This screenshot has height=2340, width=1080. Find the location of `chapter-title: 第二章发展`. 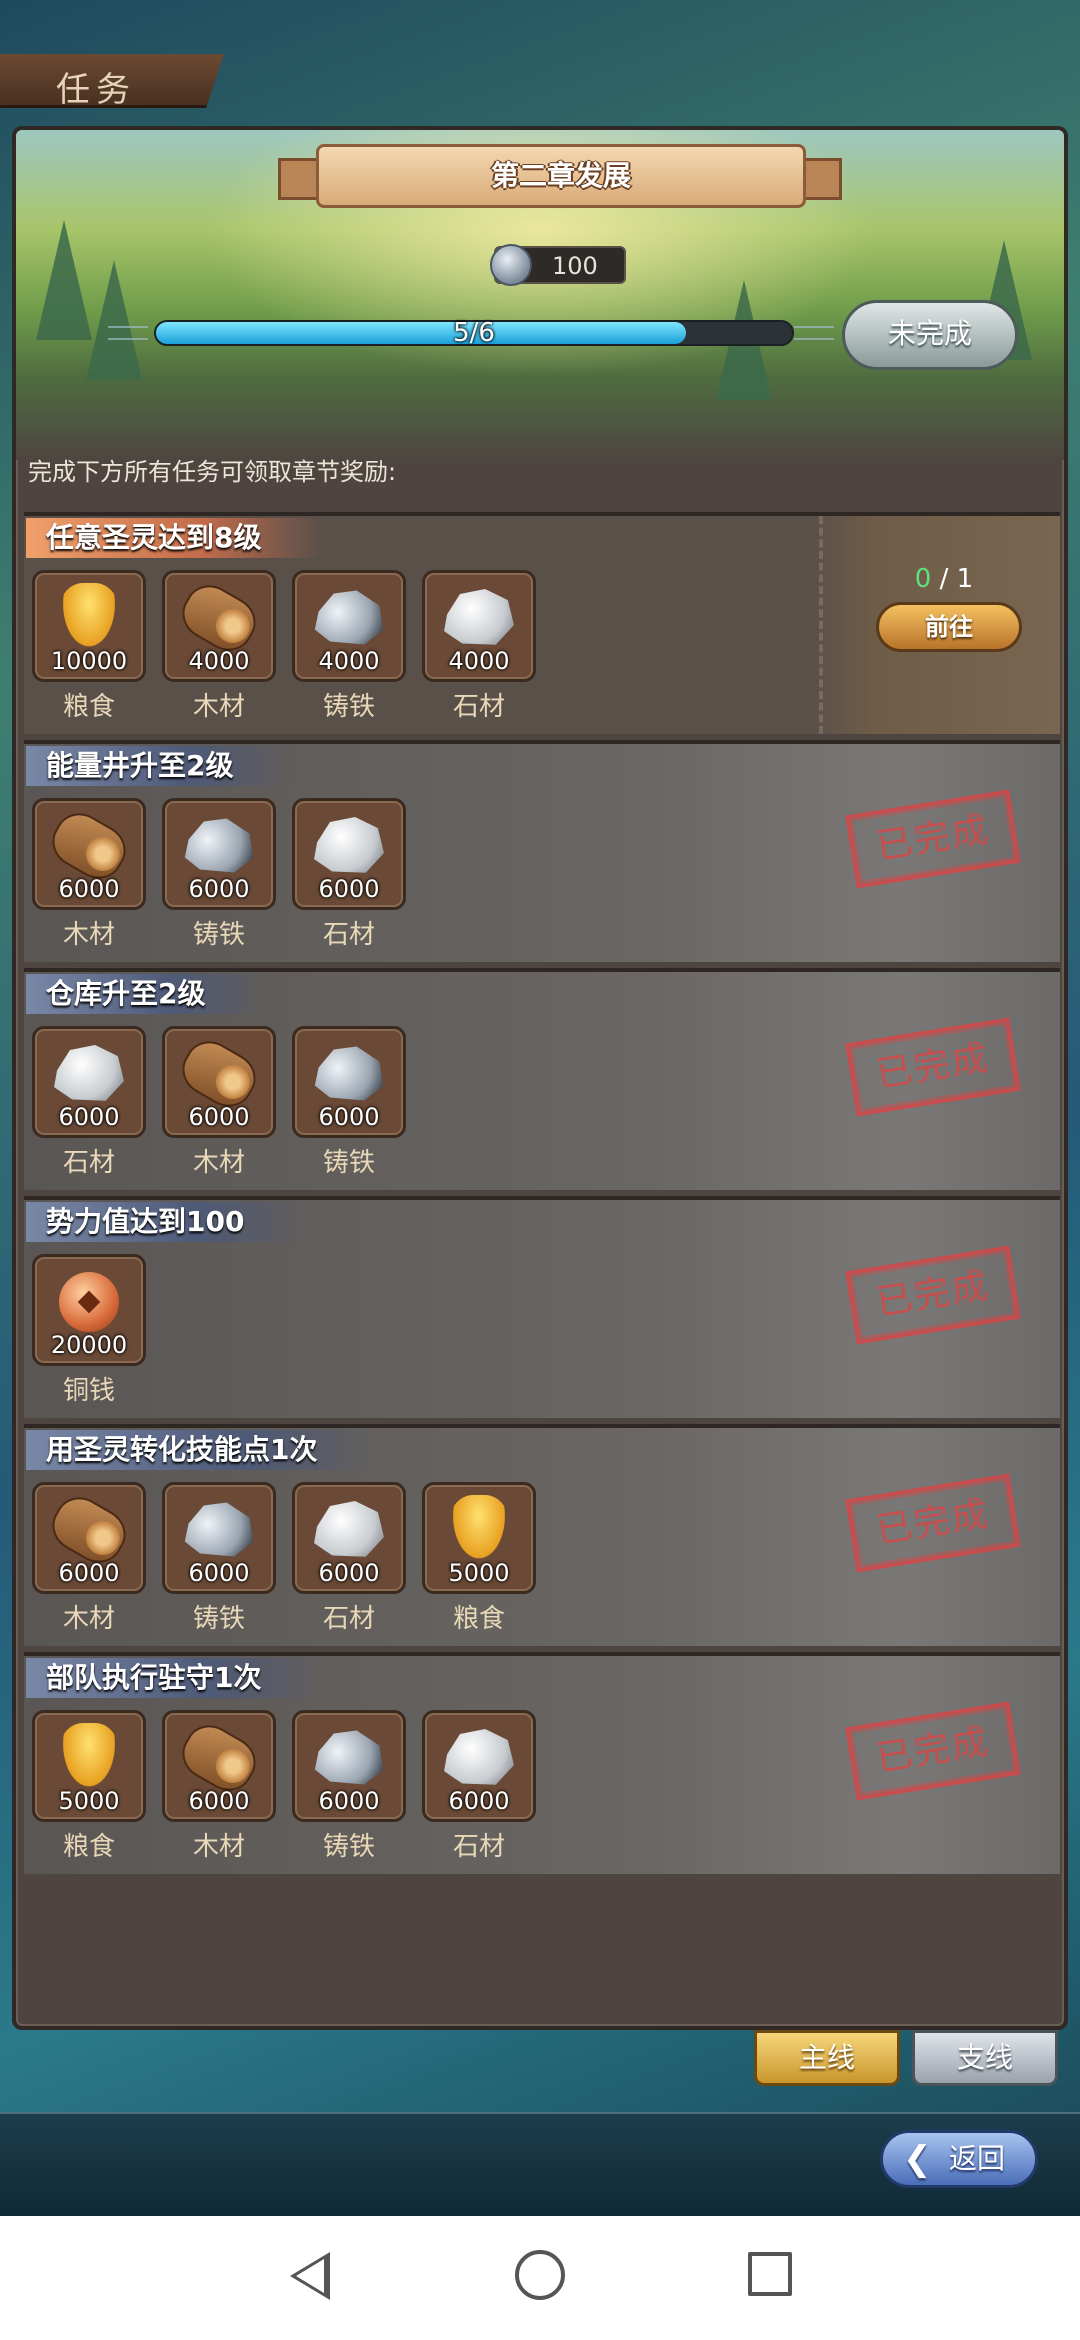

chapter-title: 第二章发展 is located at coordinates (560, 175).